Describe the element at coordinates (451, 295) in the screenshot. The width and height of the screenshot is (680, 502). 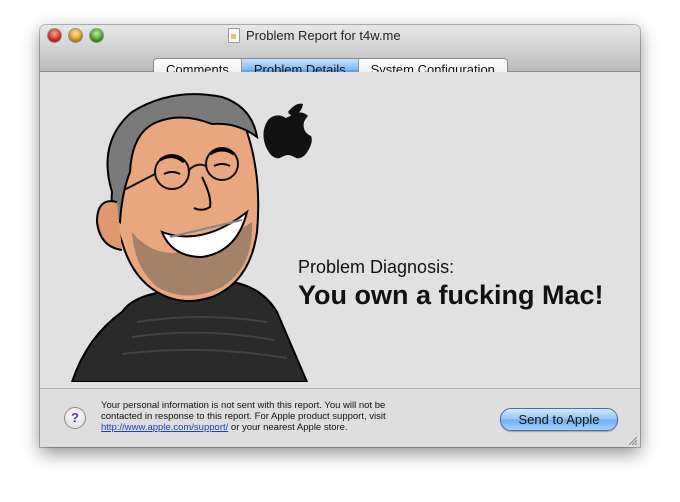
I see `diagnosis-value: You own a fucking Mac!` at that location.